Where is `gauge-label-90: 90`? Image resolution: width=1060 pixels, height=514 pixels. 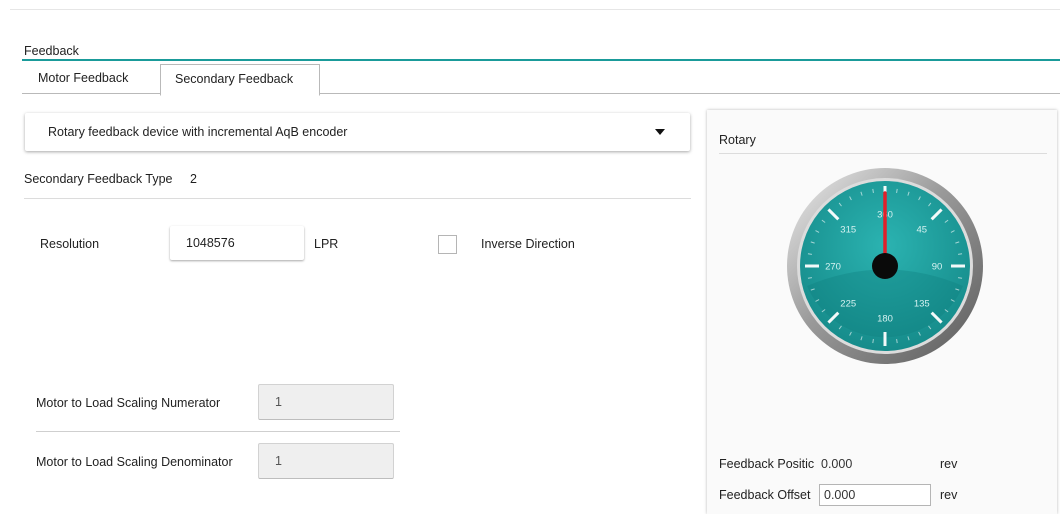 gauge-label-90: 90 is located at coordinates (937, 267).